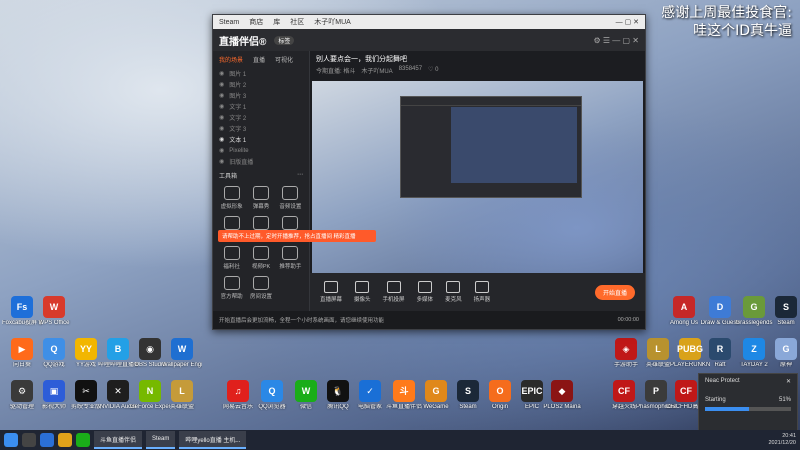 The width and height of the screenshot is (800, 450). I want to click on source-item: ◉ 图片 2, so click(261, 84).